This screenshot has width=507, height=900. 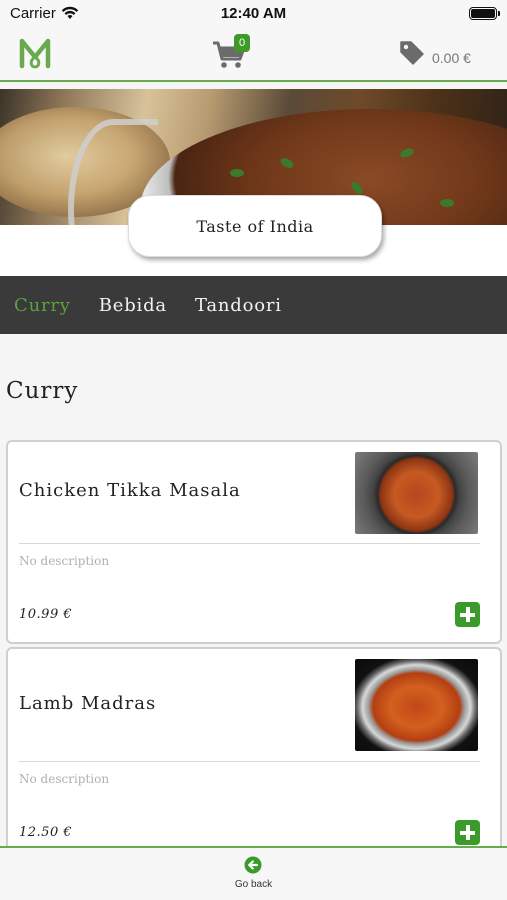 I want to click on cart-count-badge: 0, so click(x=242, y=43).